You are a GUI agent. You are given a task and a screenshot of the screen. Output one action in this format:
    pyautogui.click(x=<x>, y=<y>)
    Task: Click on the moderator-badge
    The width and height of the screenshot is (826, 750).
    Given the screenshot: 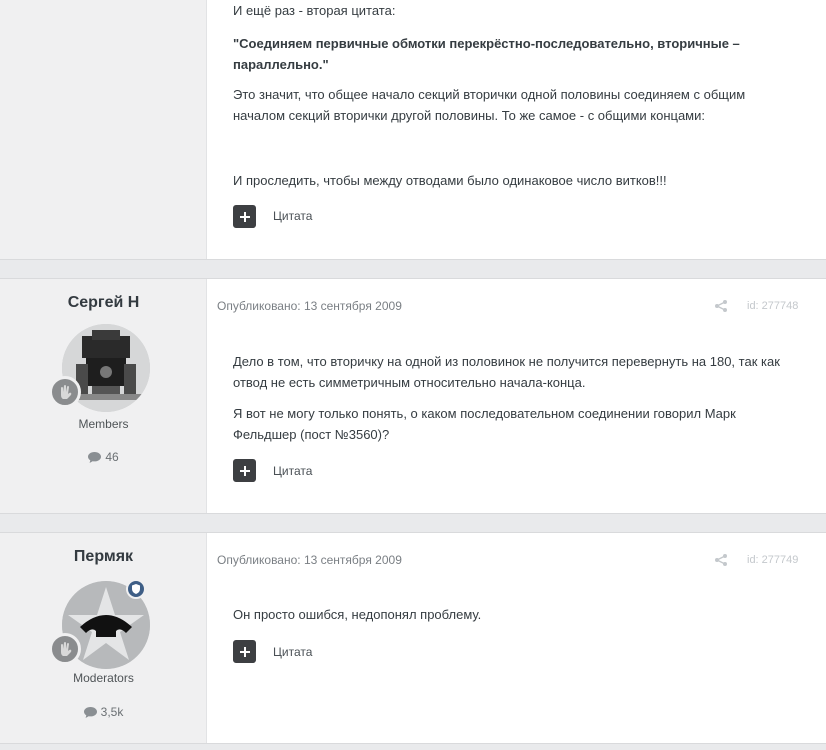 What is the action you would take?
    pyautogui.click(x=136, y=589)
    